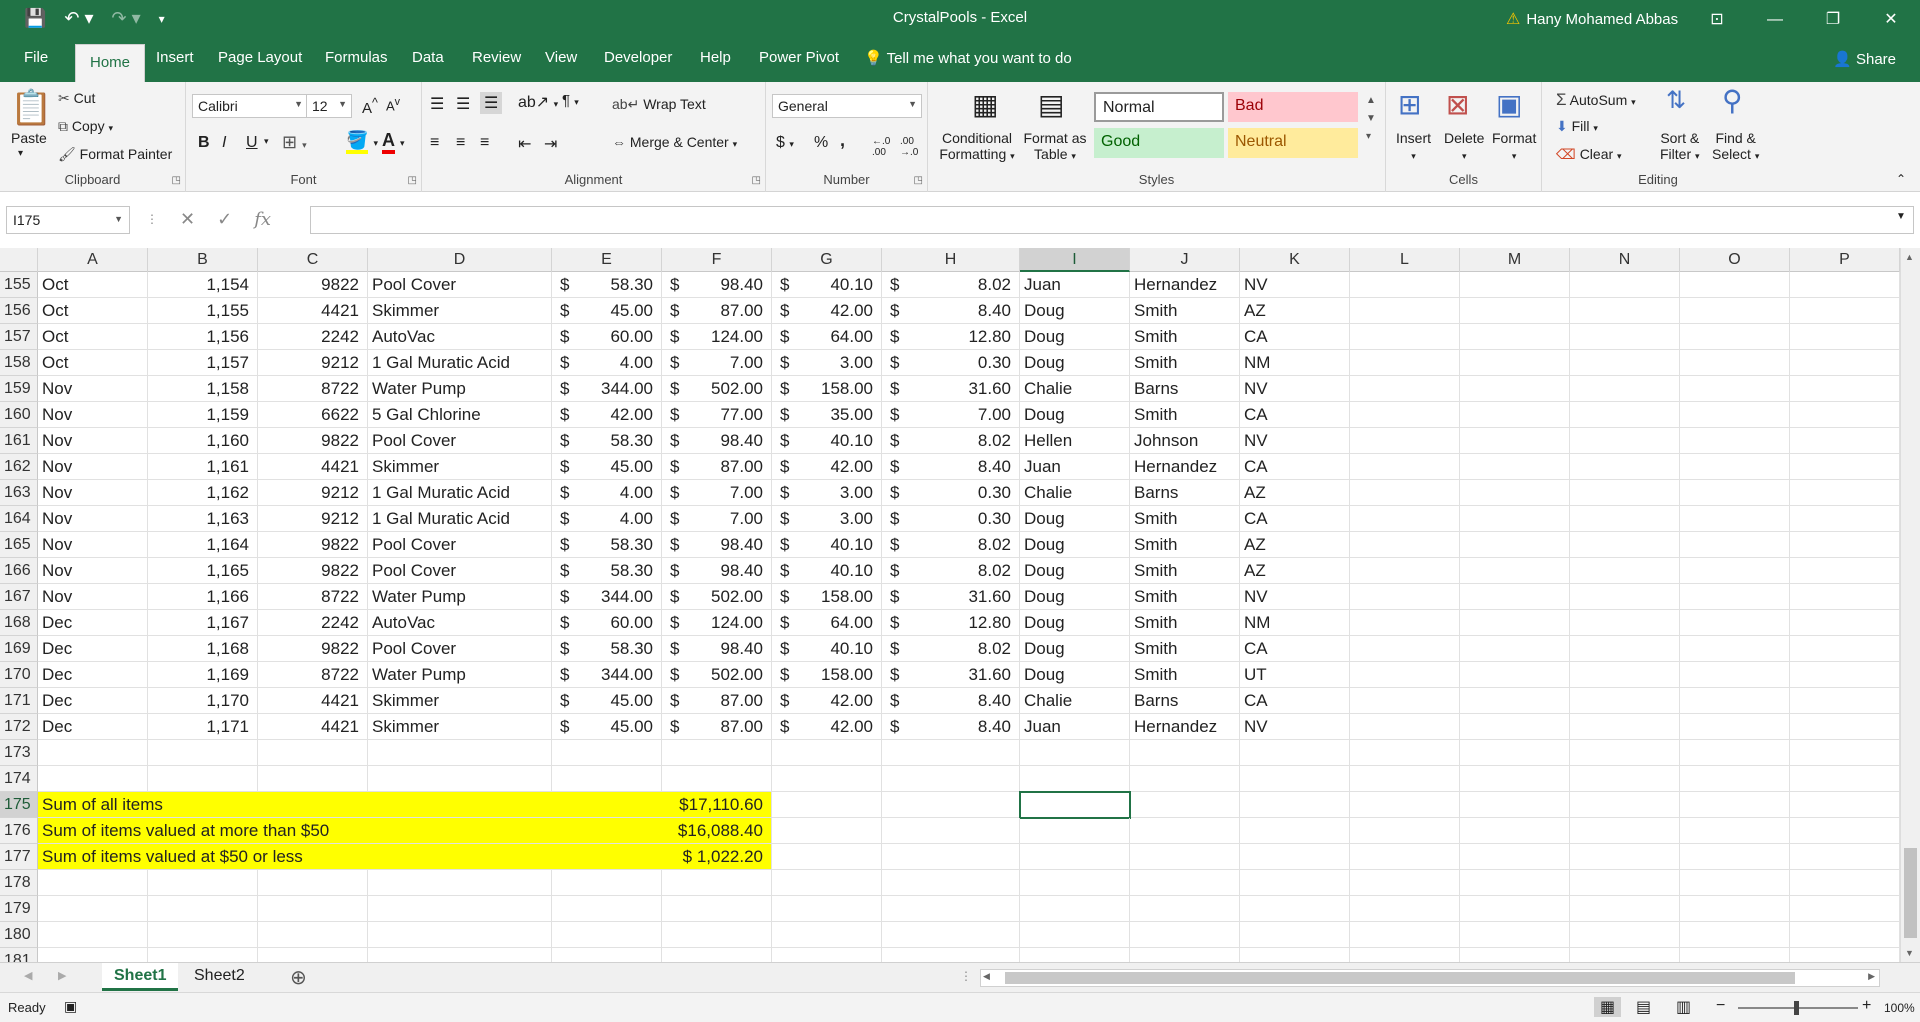 This screenshot has height=1022, width=1920. Describe the element at coordinates (115, 154) in the screenshot. I see `format-painter-button: 🖌 Format Painter` at that location.